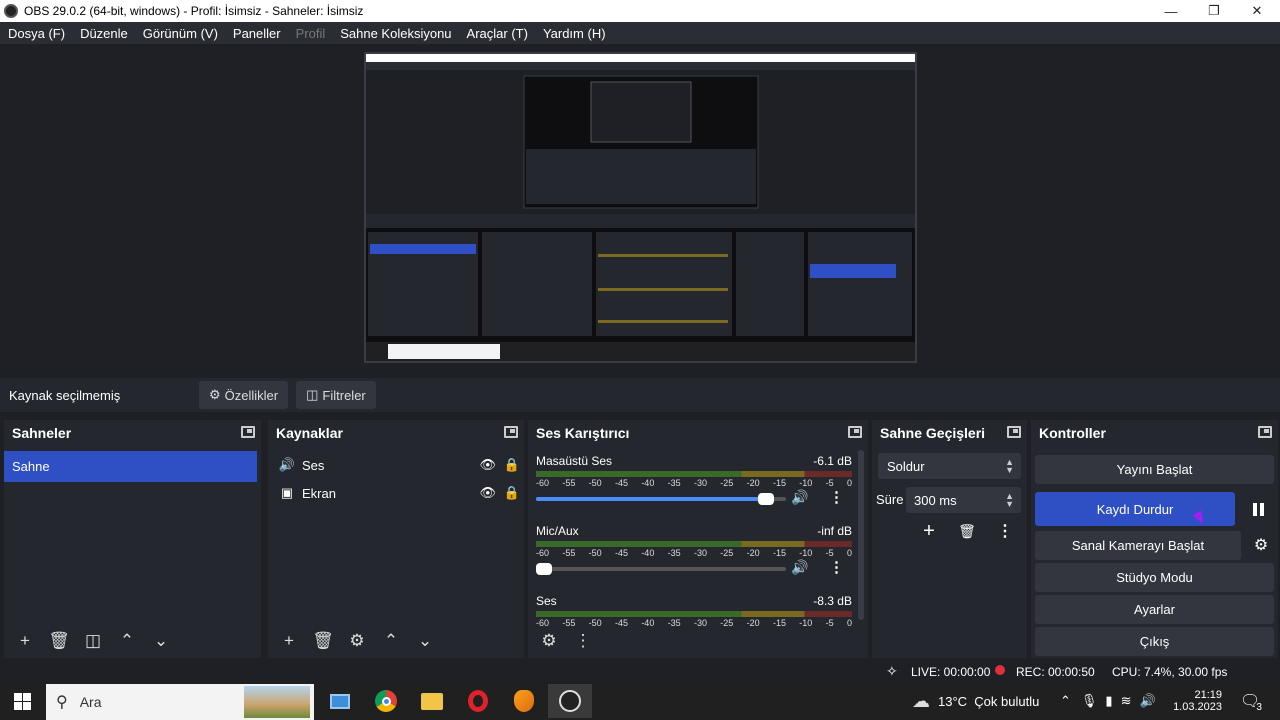 The image size is (1280, 720). What do you see at coordinates (1089, 701) in the screenshot?
I see `microphone-icon: 🎙` at bounding box center [1089, 701].